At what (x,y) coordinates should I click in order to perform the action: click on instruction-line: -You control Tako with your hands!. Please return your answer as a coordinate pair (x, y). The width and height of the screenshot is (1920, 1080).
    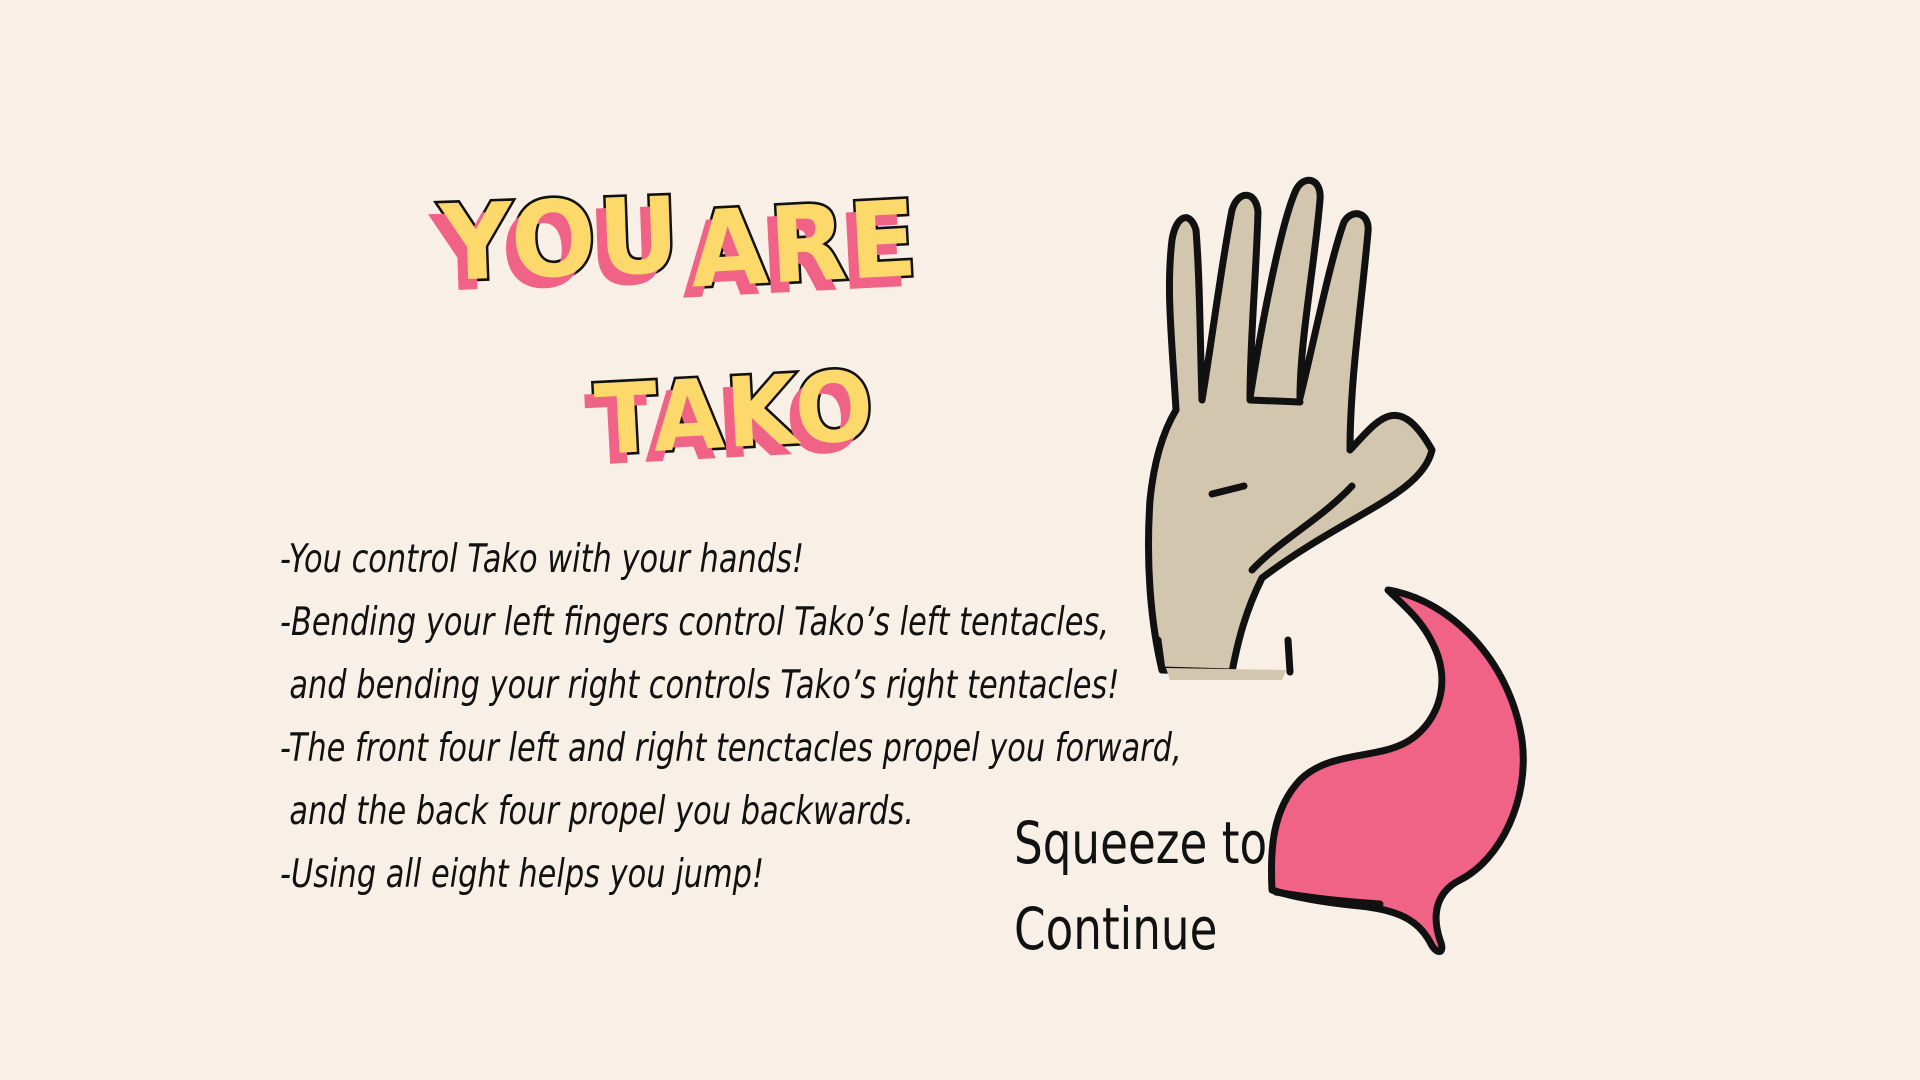
    Looking at the image, I should click on (542, 559).